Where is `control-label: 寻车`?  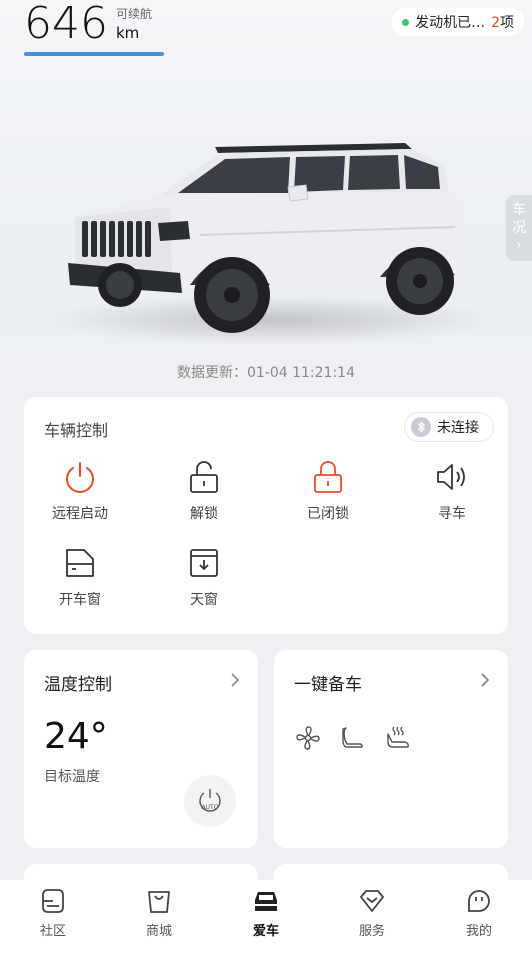 control-label: 寻车 is located at coordinates (452, 514).